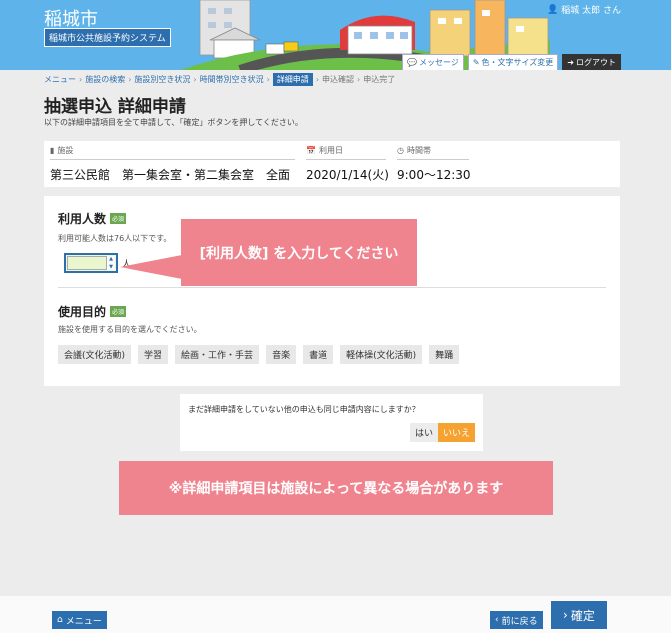 The height and width of the screenshot is (633, 671). Describe the element at coordinates (379, 79) in the screenshot. I see `crumb-complete: 申込完了` at that location.